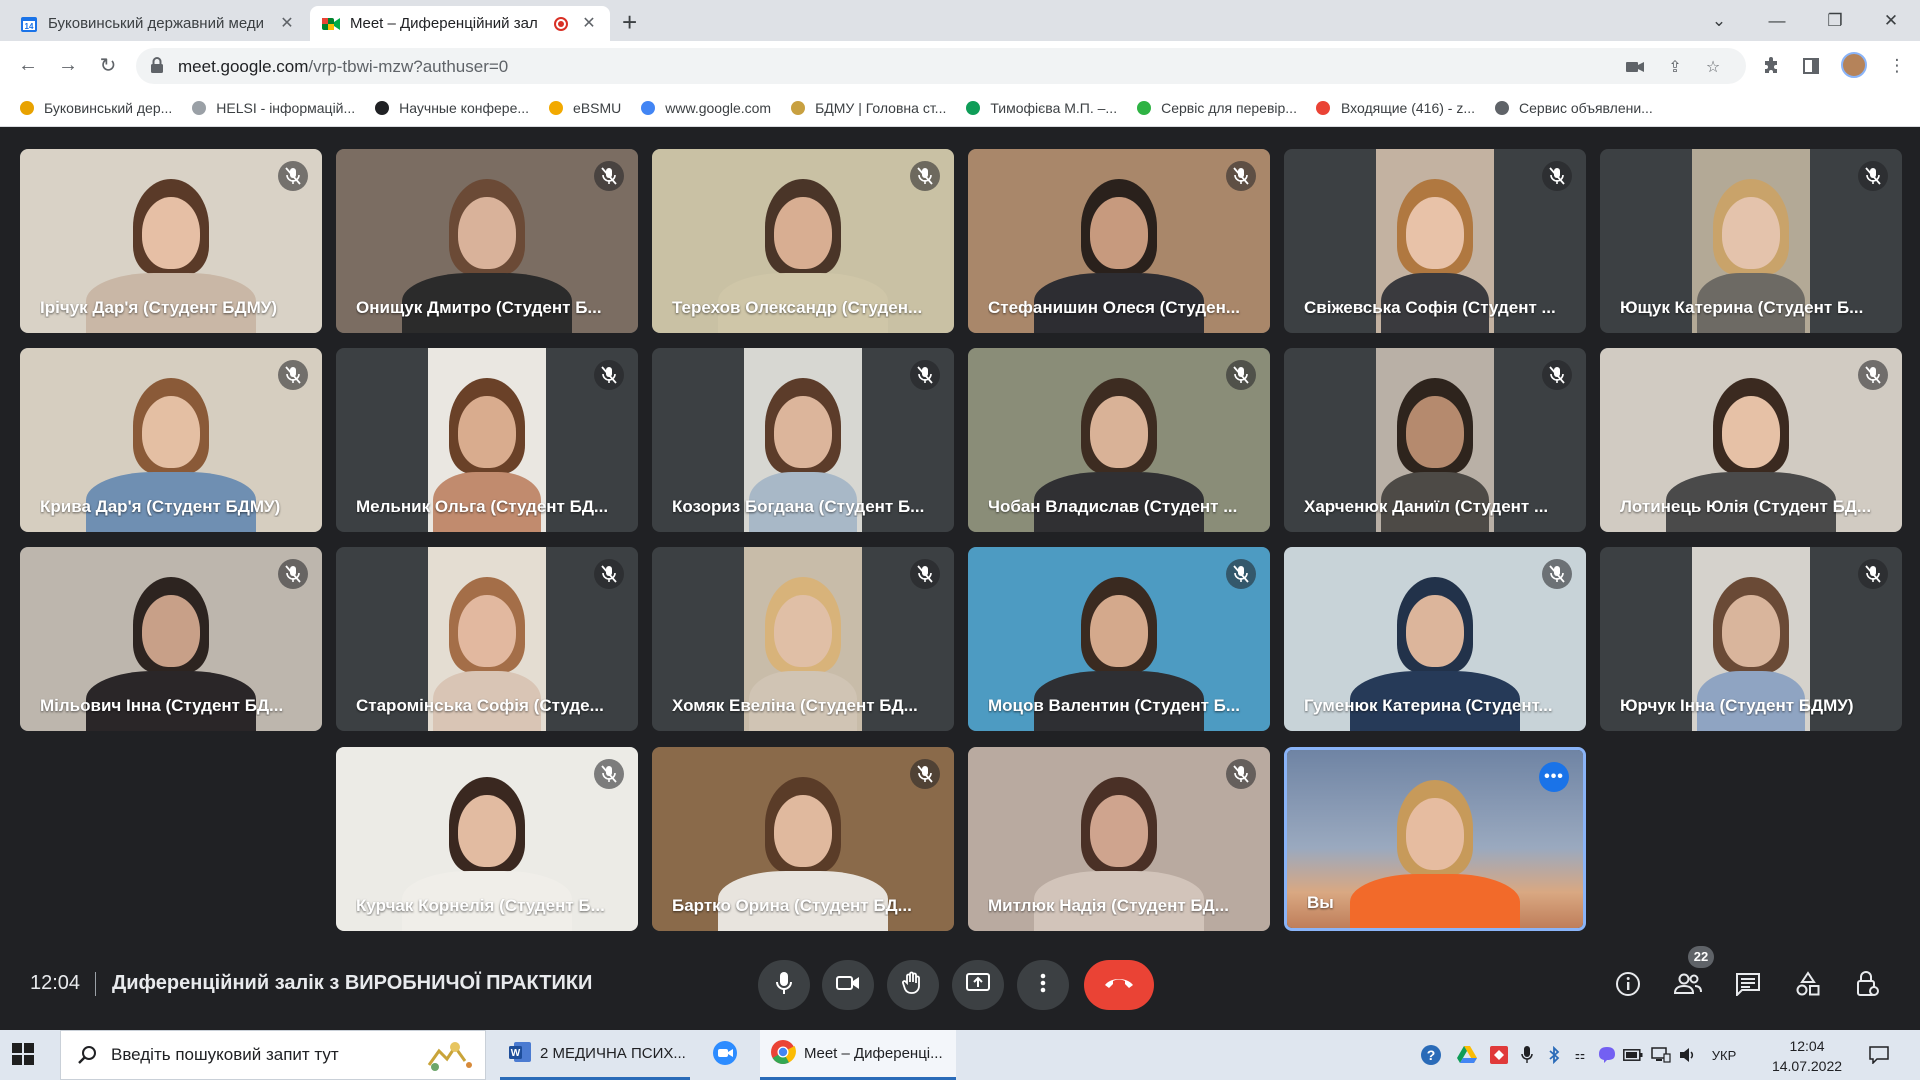  Describe the element at coordinates (1499, 1055) in the screenshot. I see `anydesk-icon` at that location.